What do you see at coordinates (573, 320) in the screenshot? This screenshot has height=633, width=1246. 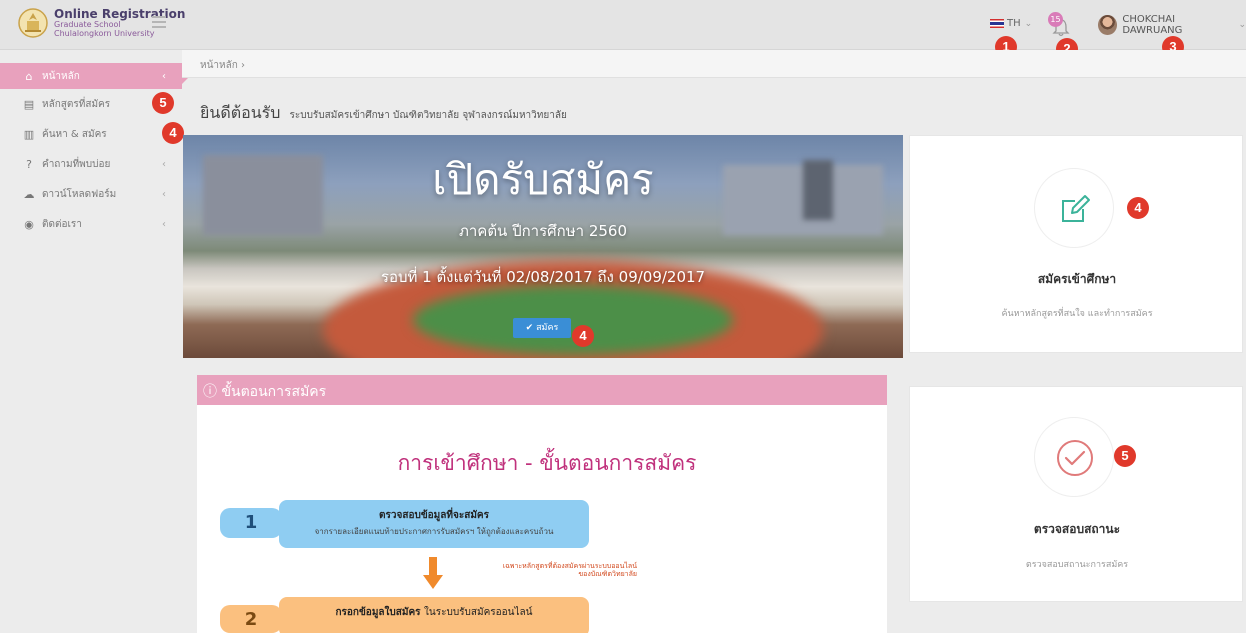 I see `field-image` at bounding box center [573, 320].